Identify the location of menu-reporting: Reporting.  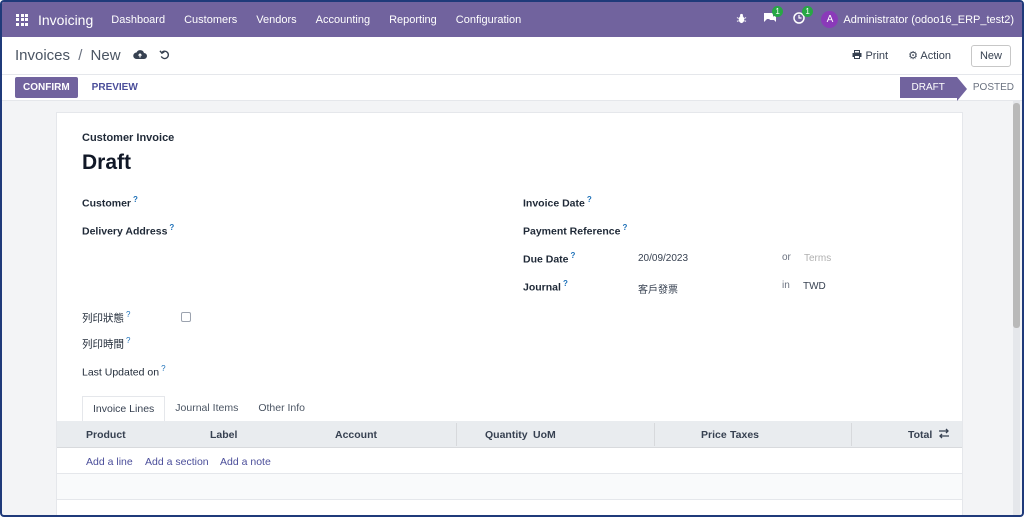
(413, 20).